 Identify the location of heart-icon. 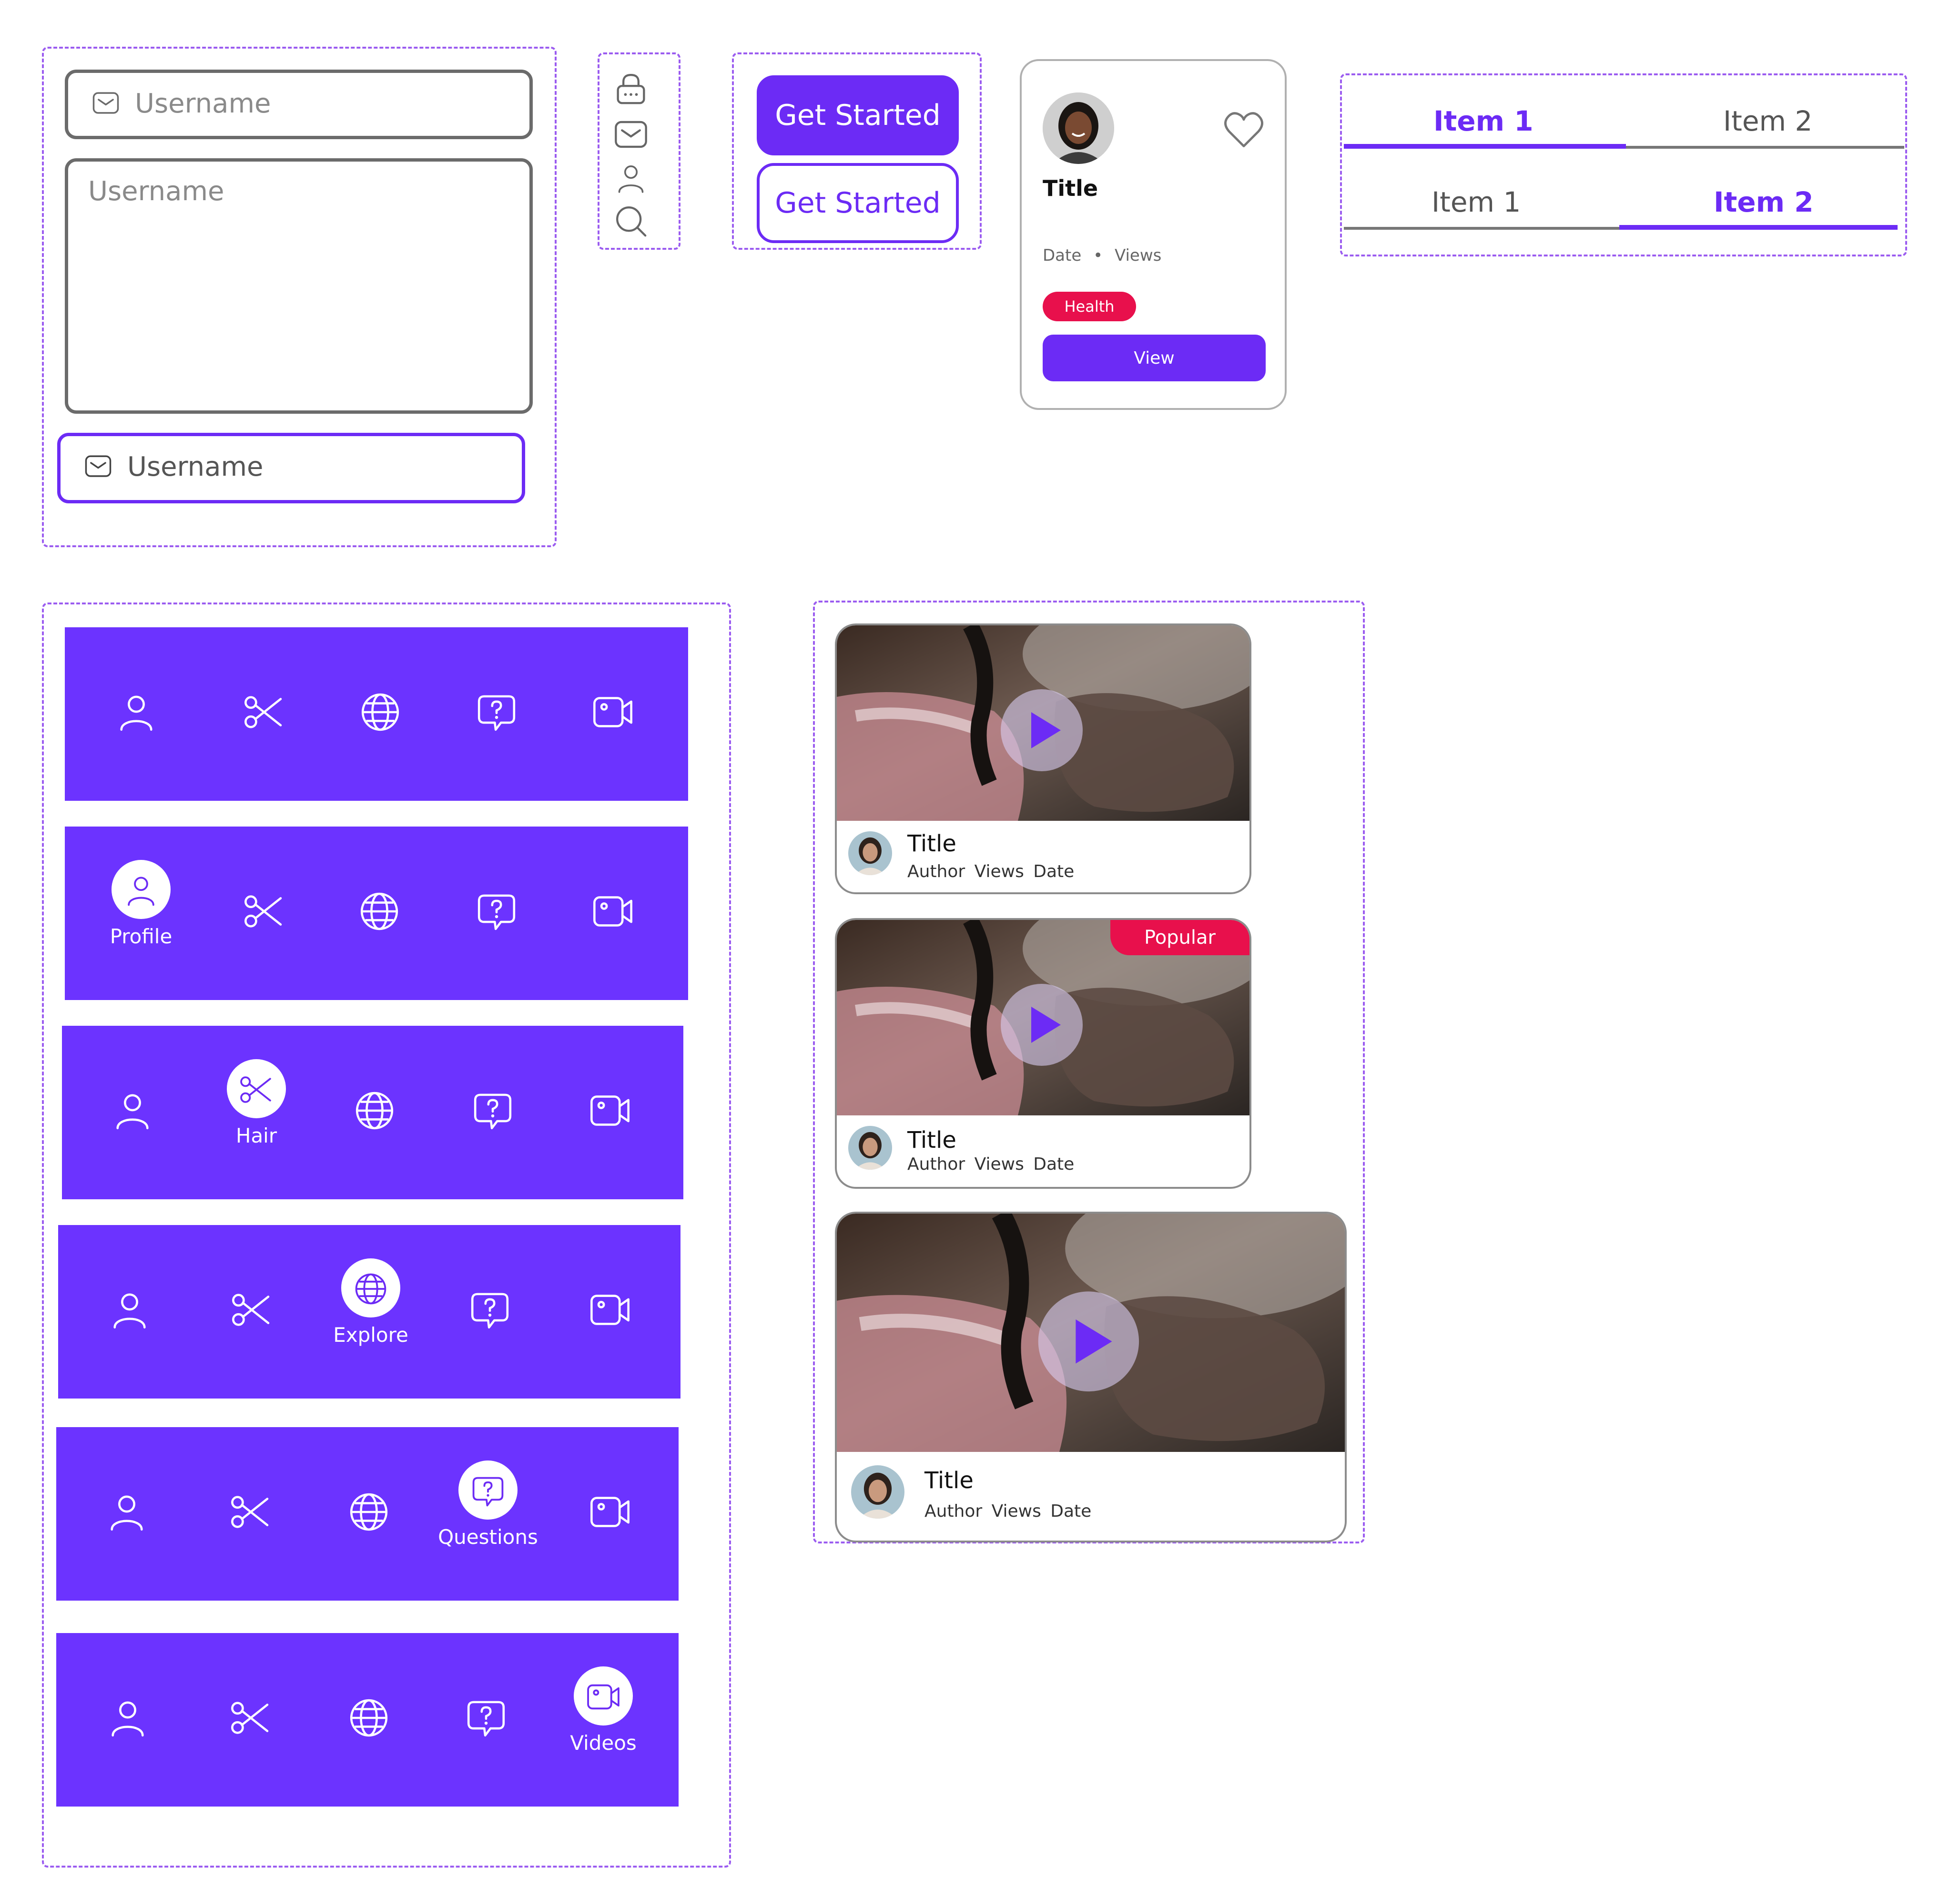
(1244, 130).